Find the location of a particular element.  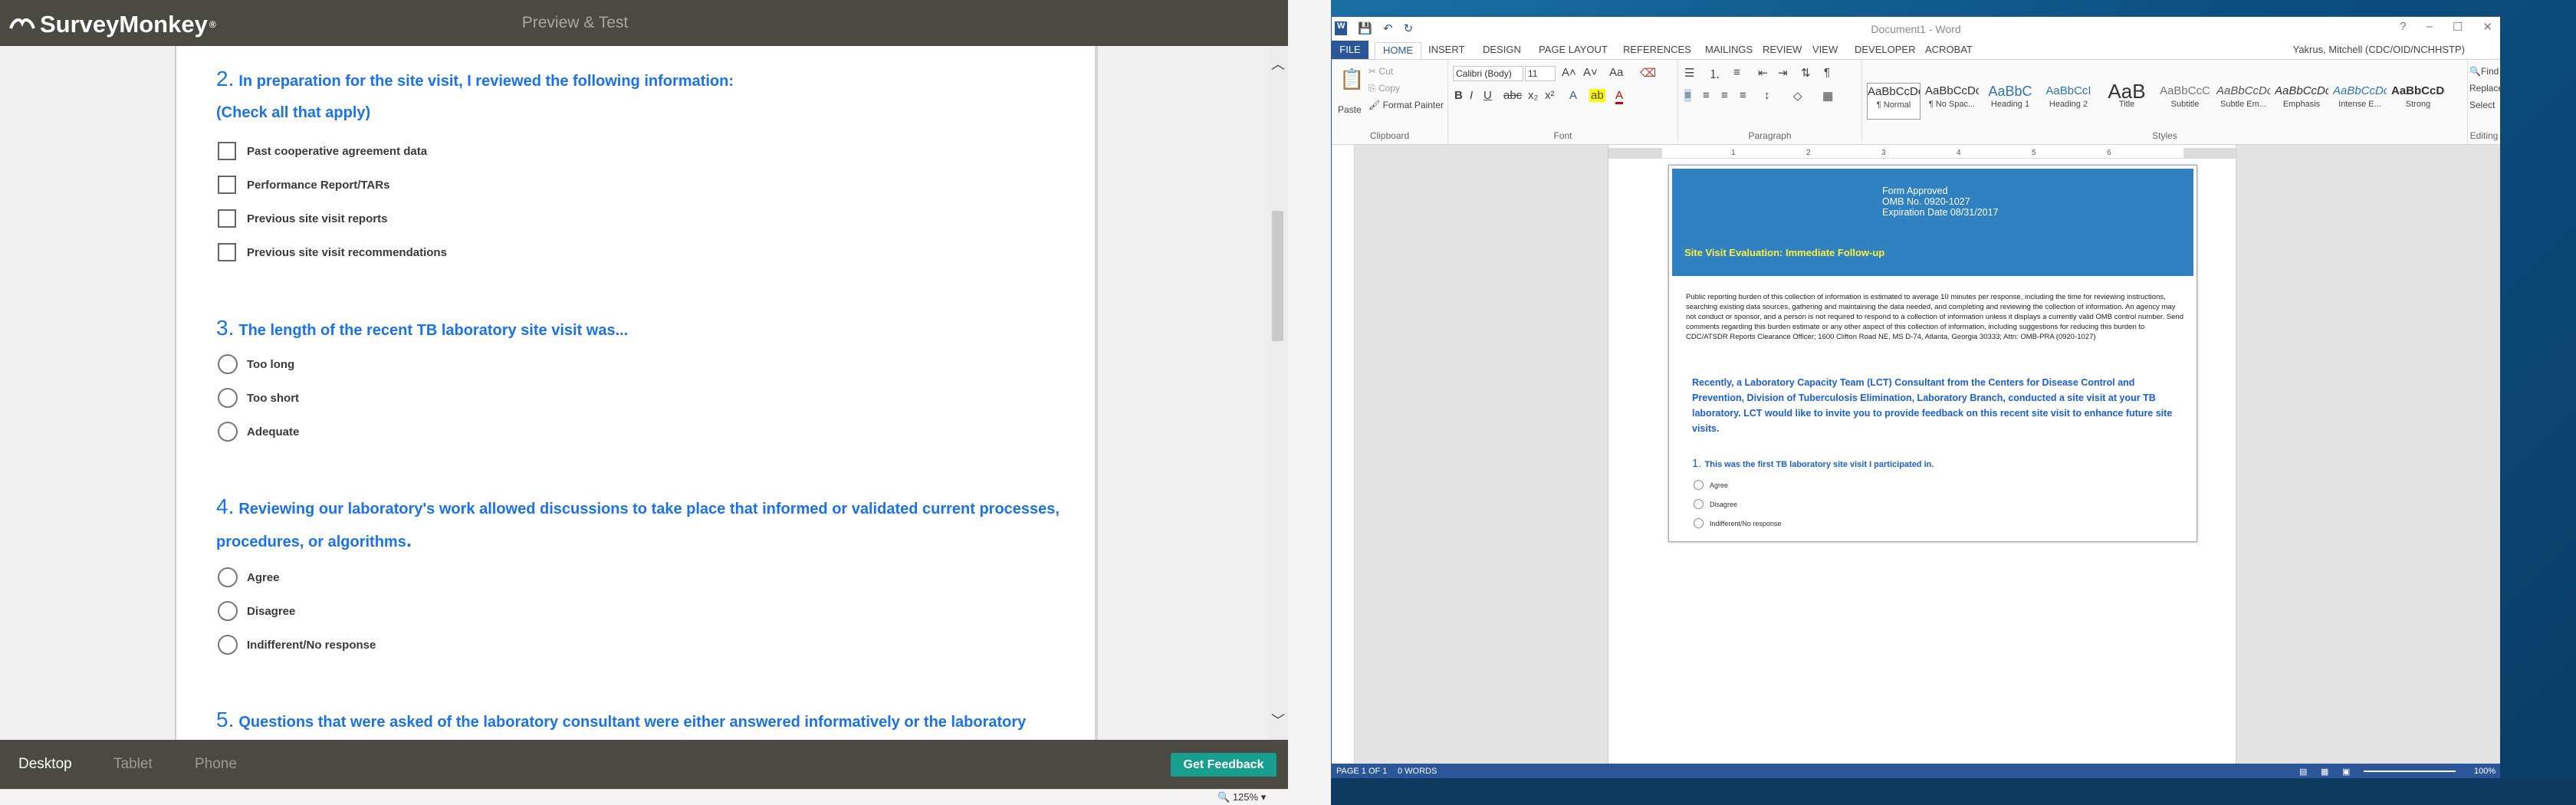

grow-font-icon: A˄ is located at coordinates (1569, 72).